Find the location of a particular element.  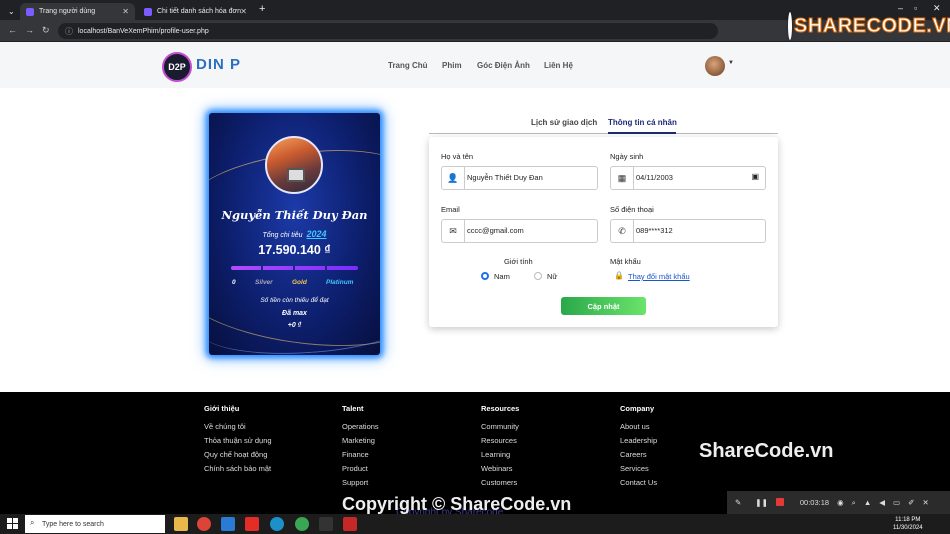

camera-icon: ◉ is located at coordinates (840, 502).